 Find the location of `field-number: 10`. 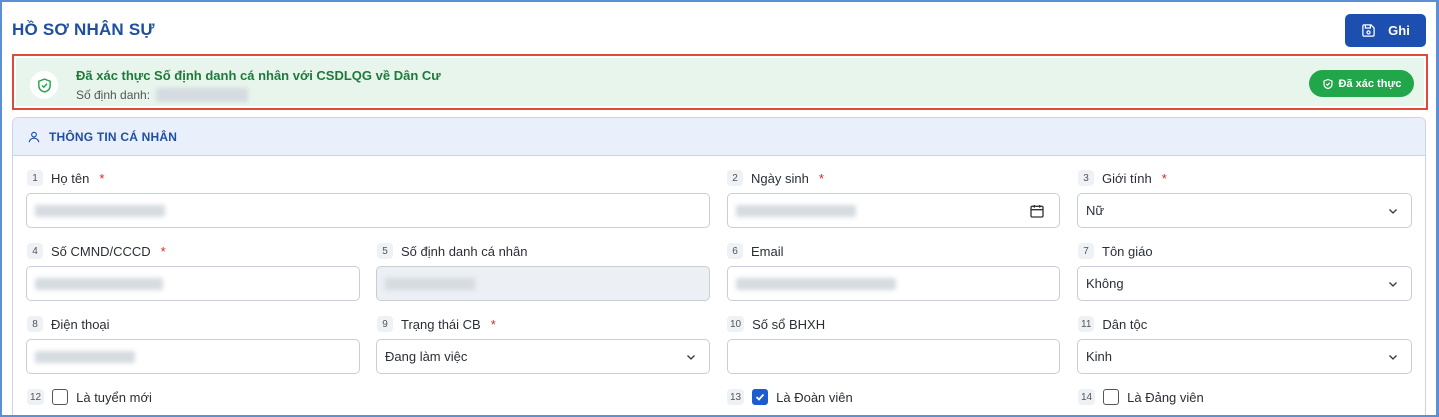

field-number: 10 is located at coordinates (736, 324).